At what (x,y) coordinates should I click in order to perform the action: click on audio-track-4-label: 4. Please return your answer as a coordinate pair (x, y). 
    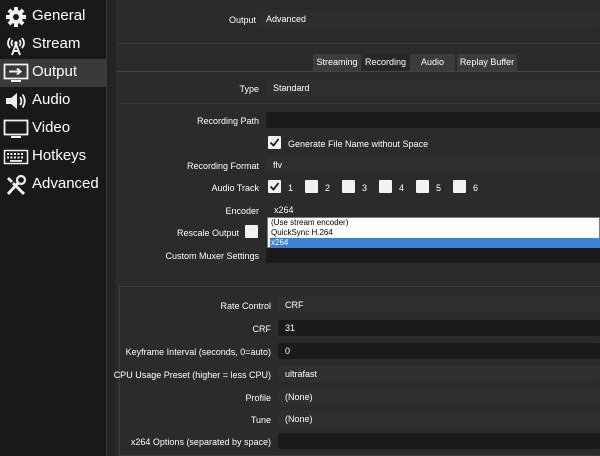
    Looking at the image, I should click on (402, 188).